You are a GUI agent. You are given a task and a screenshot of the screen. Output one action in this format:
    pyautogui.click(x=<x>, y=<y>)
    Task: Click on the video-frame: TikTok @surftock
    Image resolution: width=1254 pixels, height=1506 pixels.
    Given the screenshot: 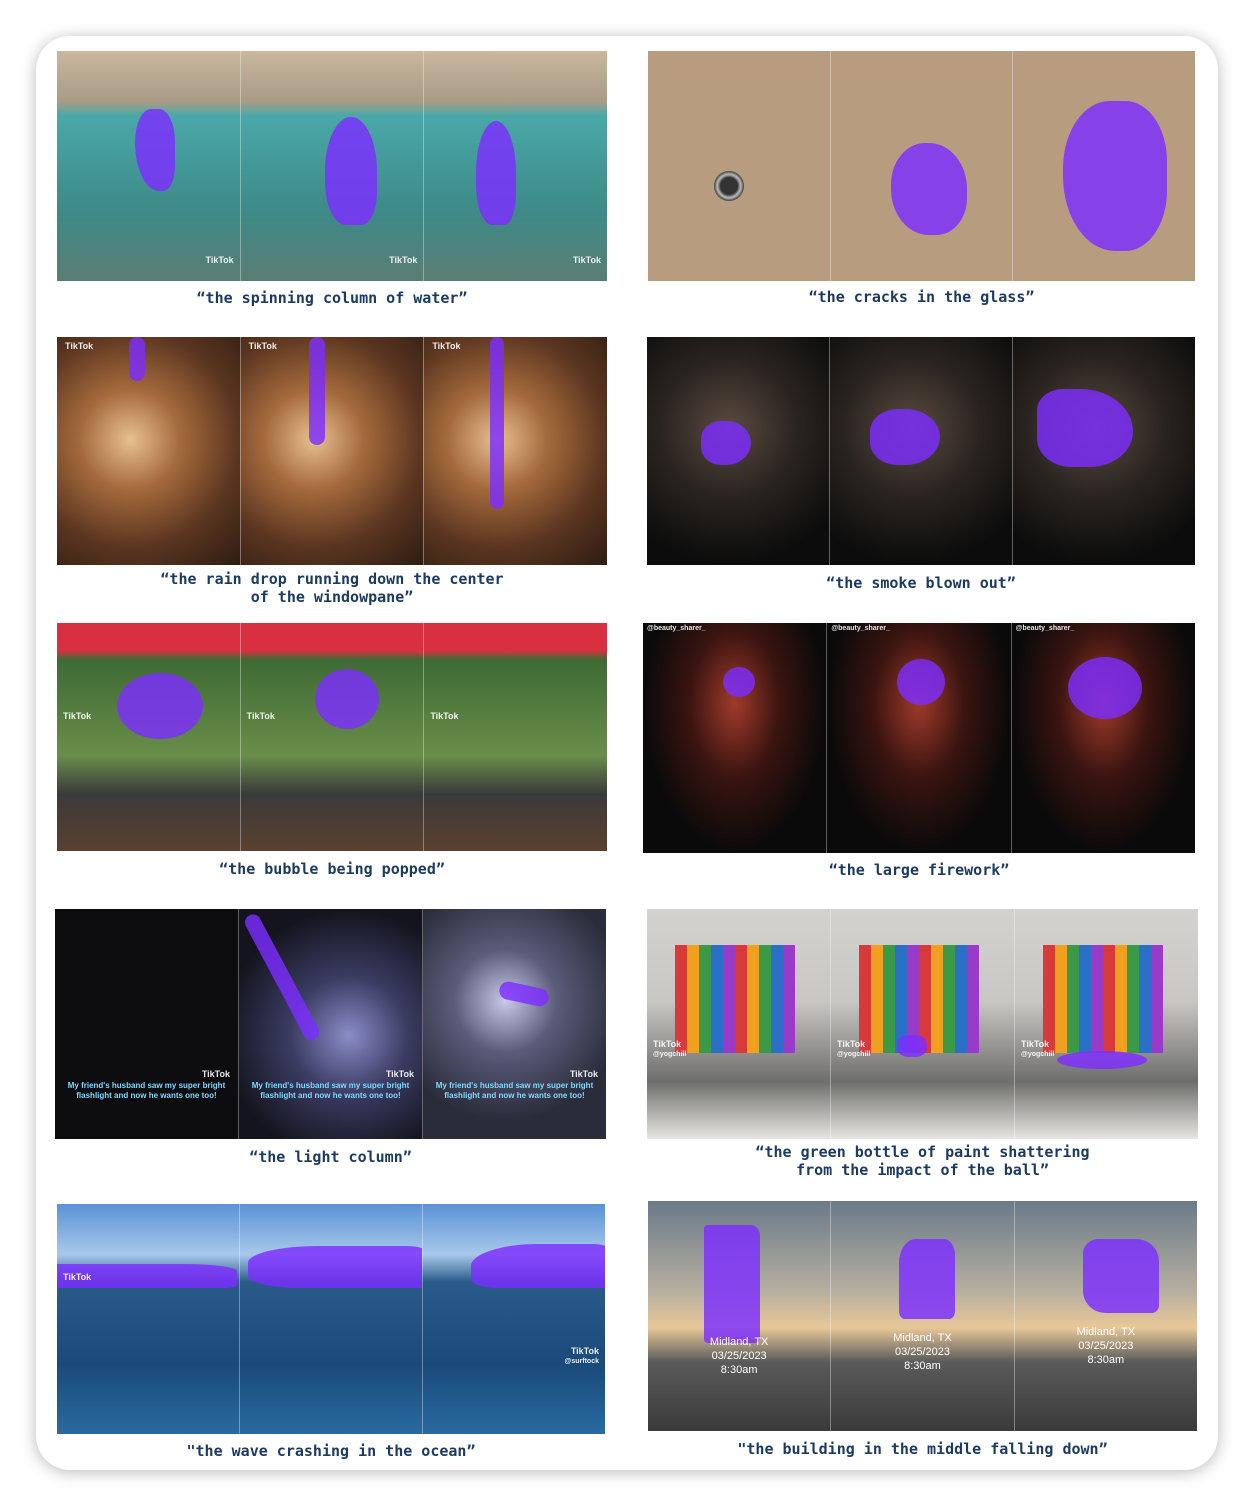 What is the action you would take?
    pyautogui.click(x=514, y=1319)
    